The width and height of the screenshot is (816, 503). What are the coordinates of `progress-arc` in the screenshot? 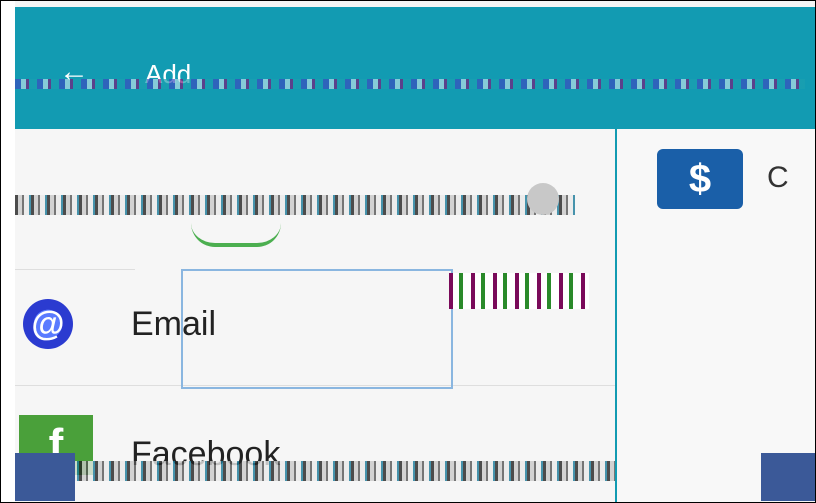 It's located at (236, 235).